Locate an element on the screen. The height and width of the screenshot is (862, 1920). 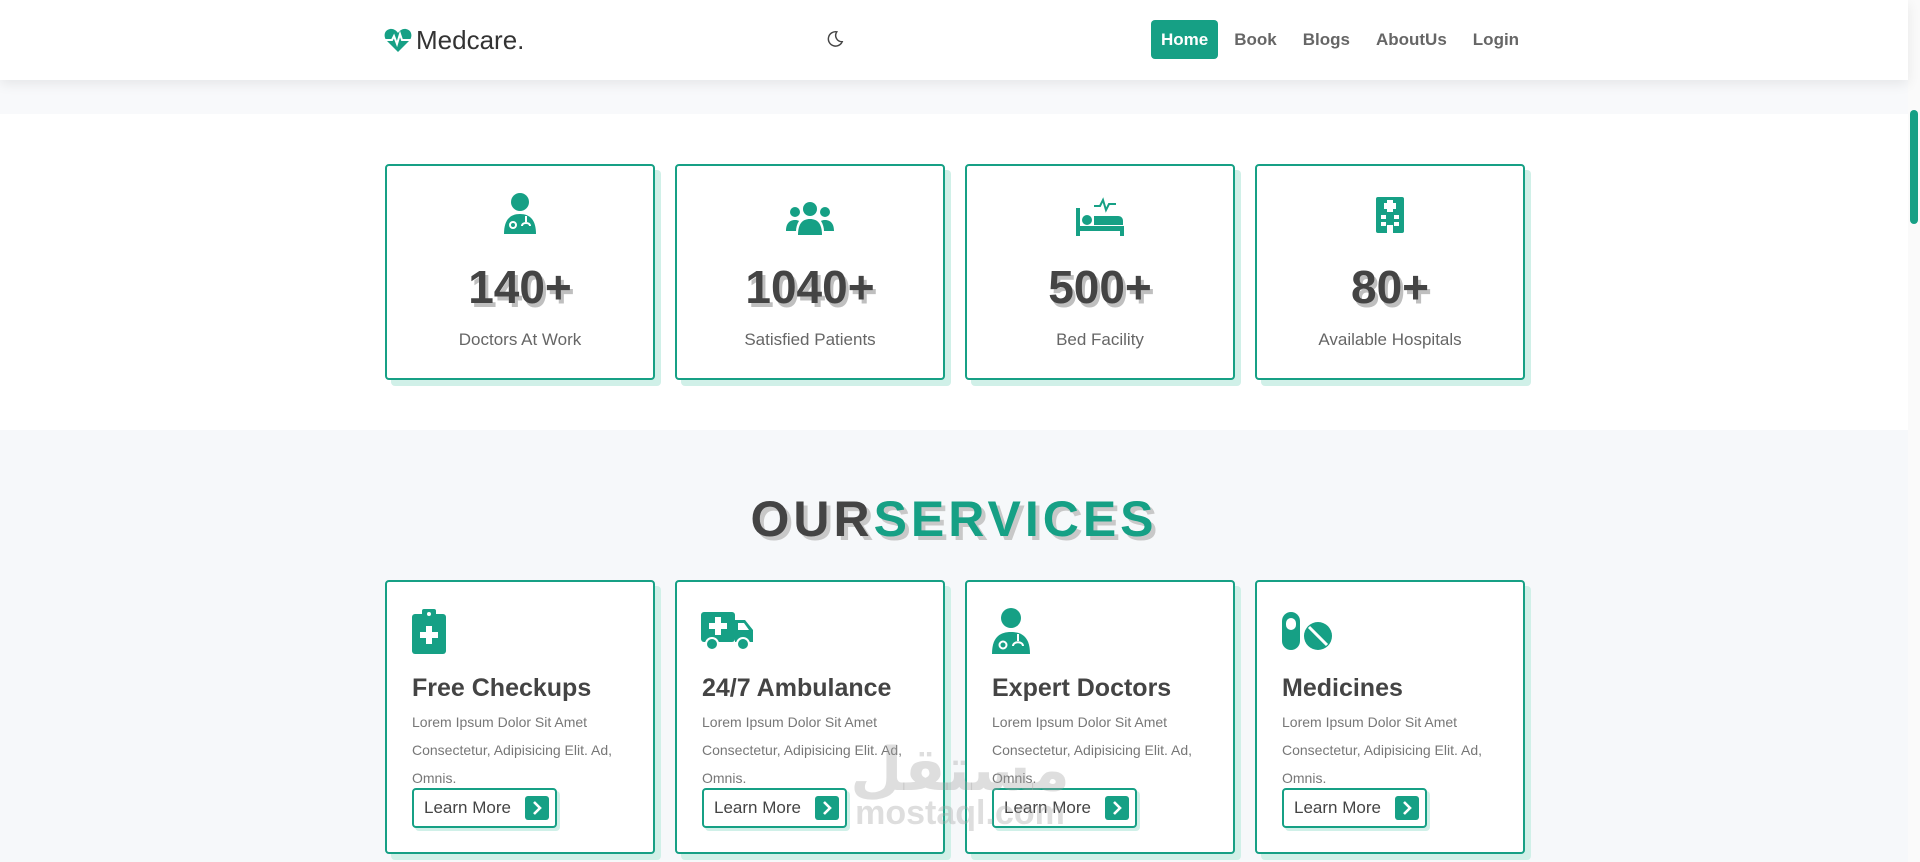
clipboard-medical-icon is located at coordinates (429, 631).